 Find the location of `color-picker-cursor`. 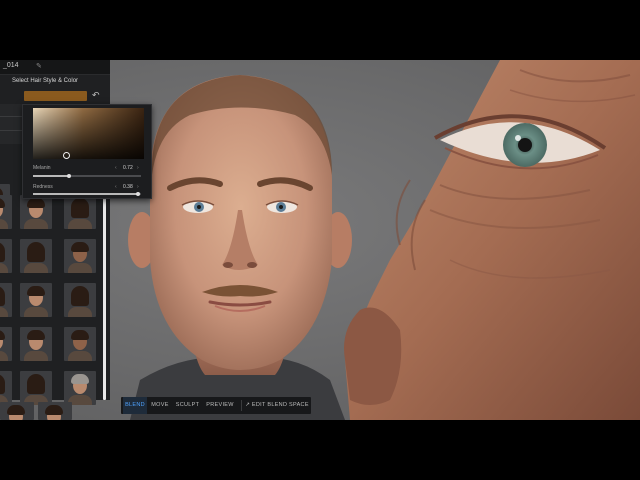

color-picker-cursor is located at coordinates (66, 155).